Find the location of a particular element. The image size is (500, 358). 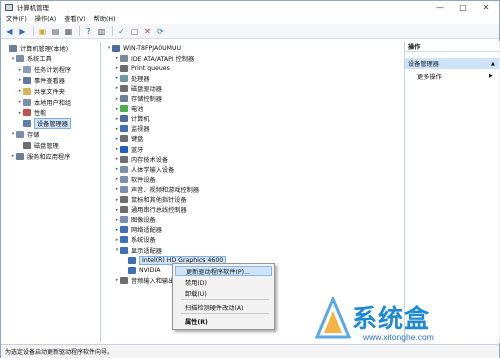

device-tree-item: ▸ 图像设备 is located at coordinates (135, 220).